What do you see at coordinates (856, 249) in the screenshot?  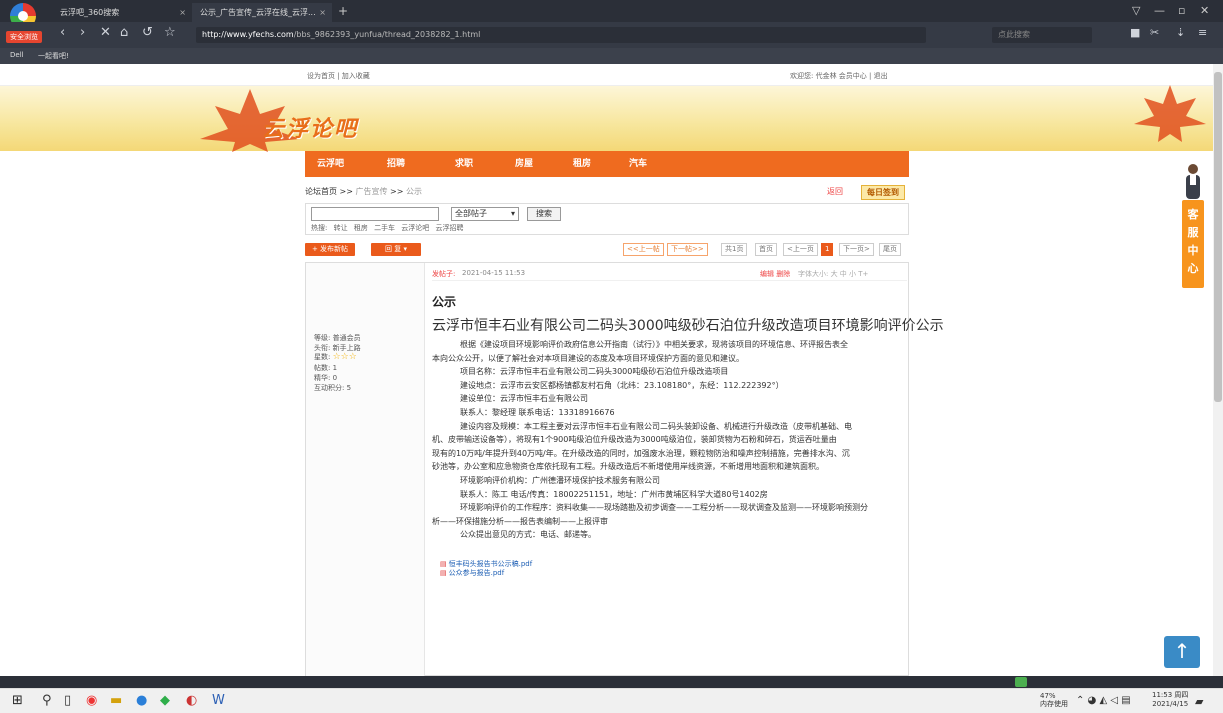 I see `next-page-button: 下一页>` at bounding box center [856, 249].